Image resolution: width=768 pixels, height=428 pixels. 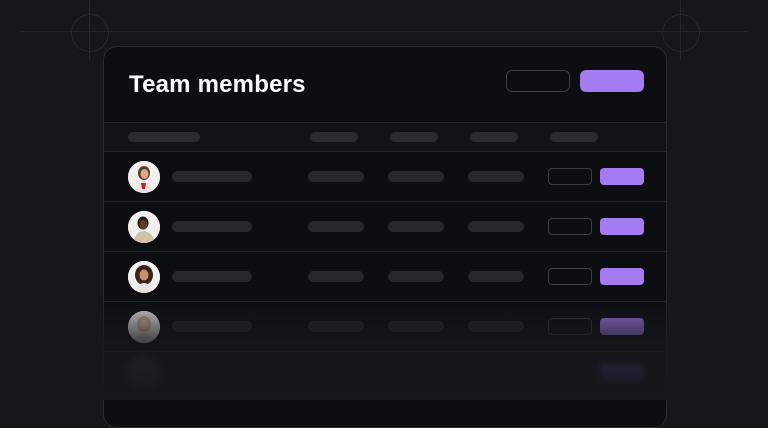 I want to click on guide-circle-right, so click(x=681, y=33).